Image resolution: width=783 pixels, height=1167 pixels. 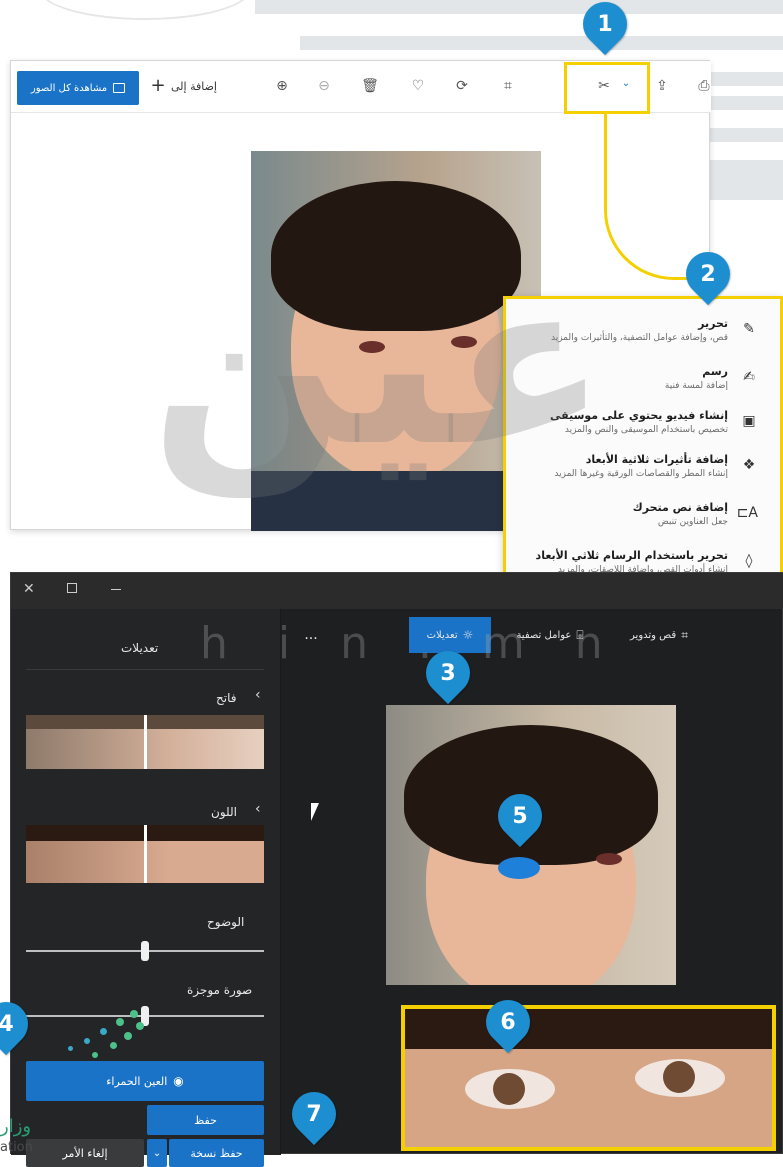 What do you see at coordinates (140, 648) in the screenshot?
I see `panel-title: تعديلات` at bounding box center [140, 648].